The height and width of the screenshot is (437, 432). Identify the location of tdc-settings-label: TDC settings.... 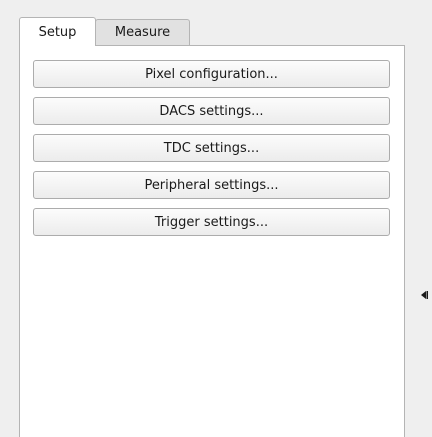
(211, 148).